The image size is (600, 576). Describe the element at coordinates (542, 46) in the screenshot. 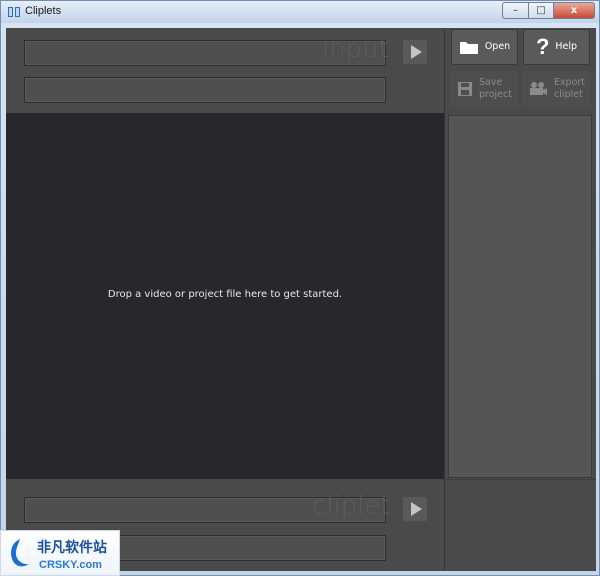

I see `question-icon: ?` at that location.